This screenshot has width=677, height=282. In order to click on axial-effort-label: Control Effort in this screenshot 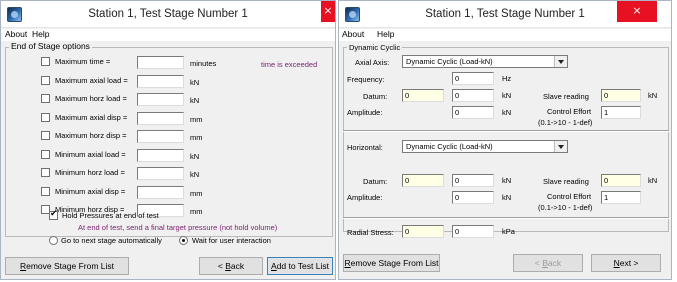, I will do `click(569, 111)`.